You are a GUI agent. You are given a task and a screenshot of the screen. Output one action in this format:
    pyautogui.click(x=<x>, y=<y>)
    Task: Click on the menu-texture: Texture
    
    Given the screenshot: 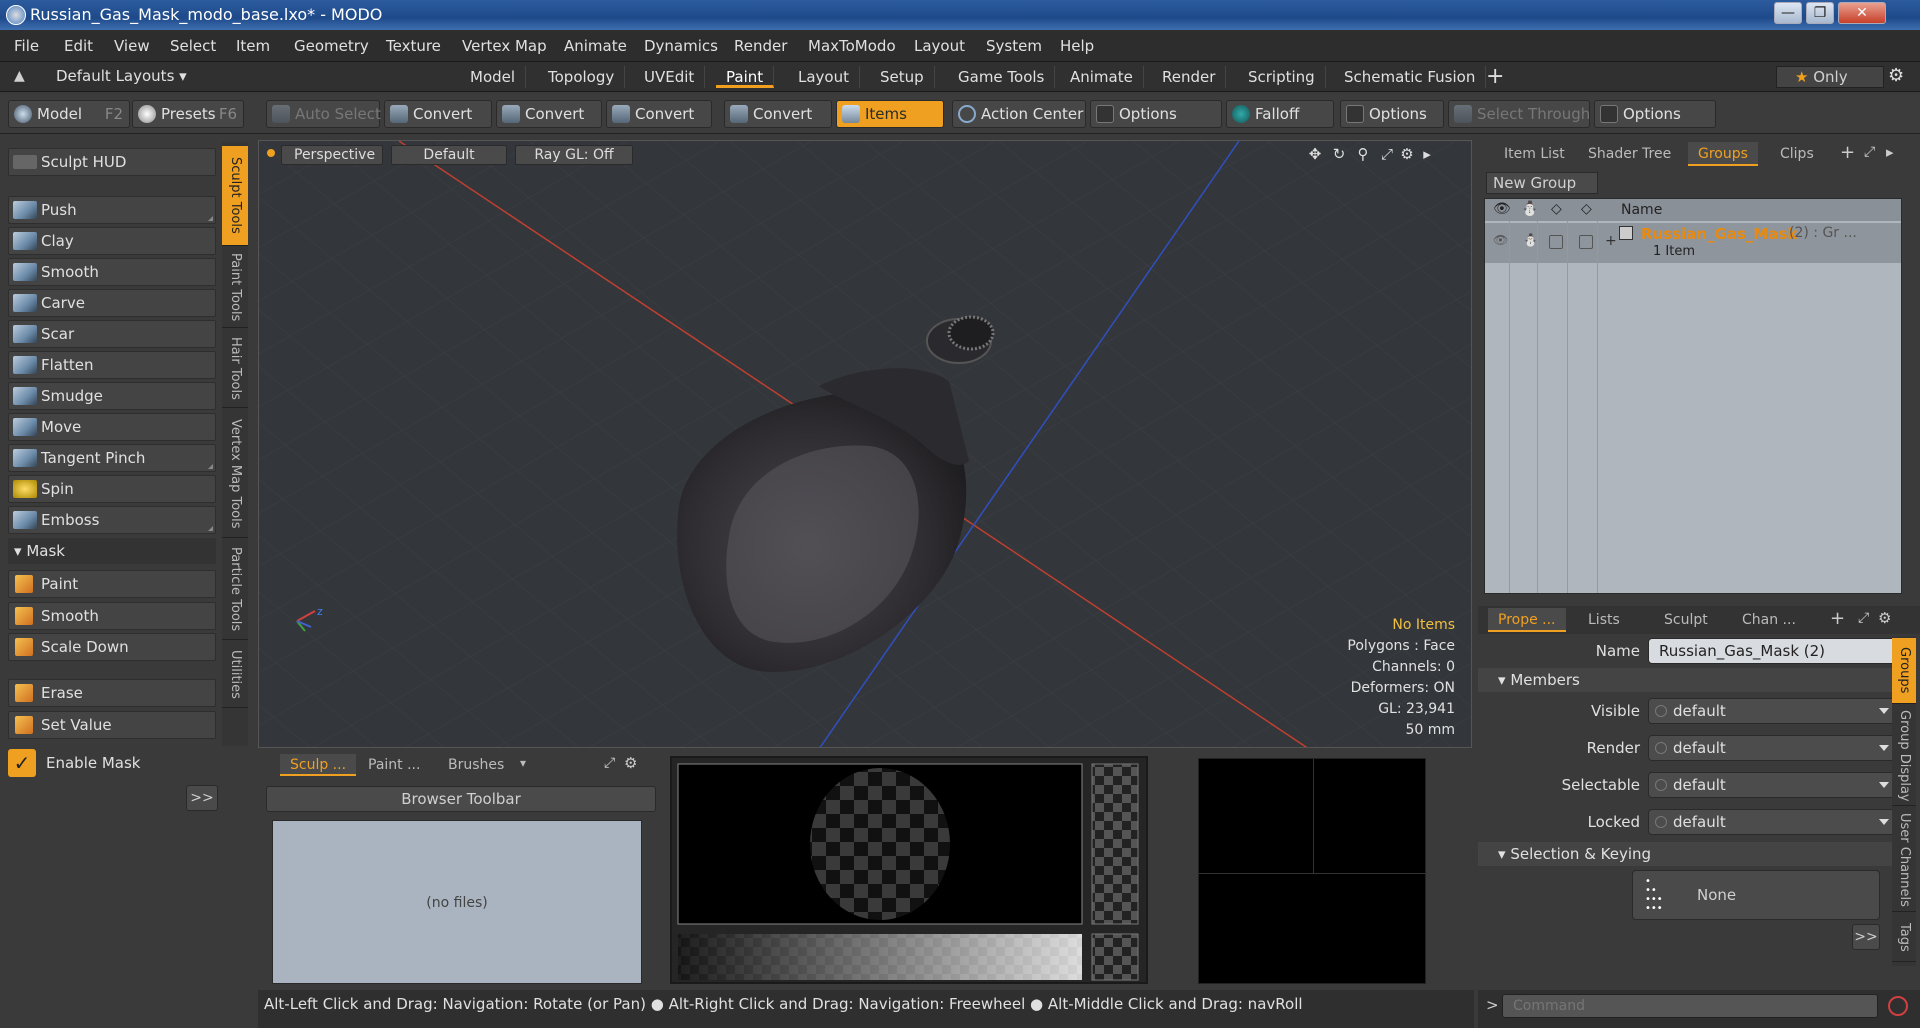 What is the action you would take?
    pyautogui.click(x=413, y=46)
    